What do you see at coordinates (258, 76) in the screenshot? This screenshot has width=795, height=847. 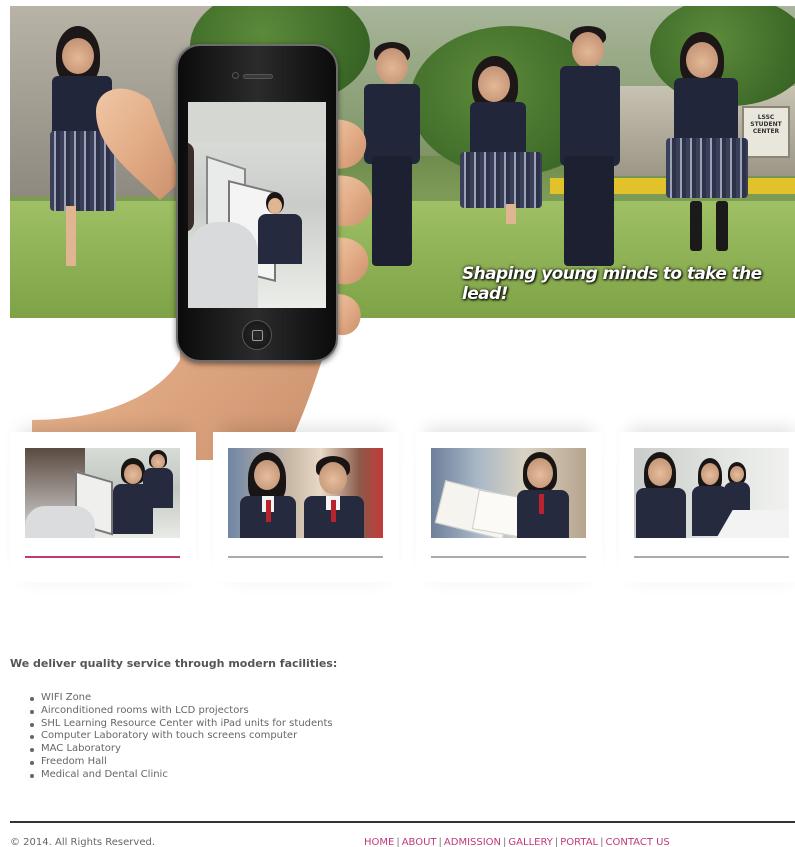 I see `phone-speaker` at bounding box center [258, 76].